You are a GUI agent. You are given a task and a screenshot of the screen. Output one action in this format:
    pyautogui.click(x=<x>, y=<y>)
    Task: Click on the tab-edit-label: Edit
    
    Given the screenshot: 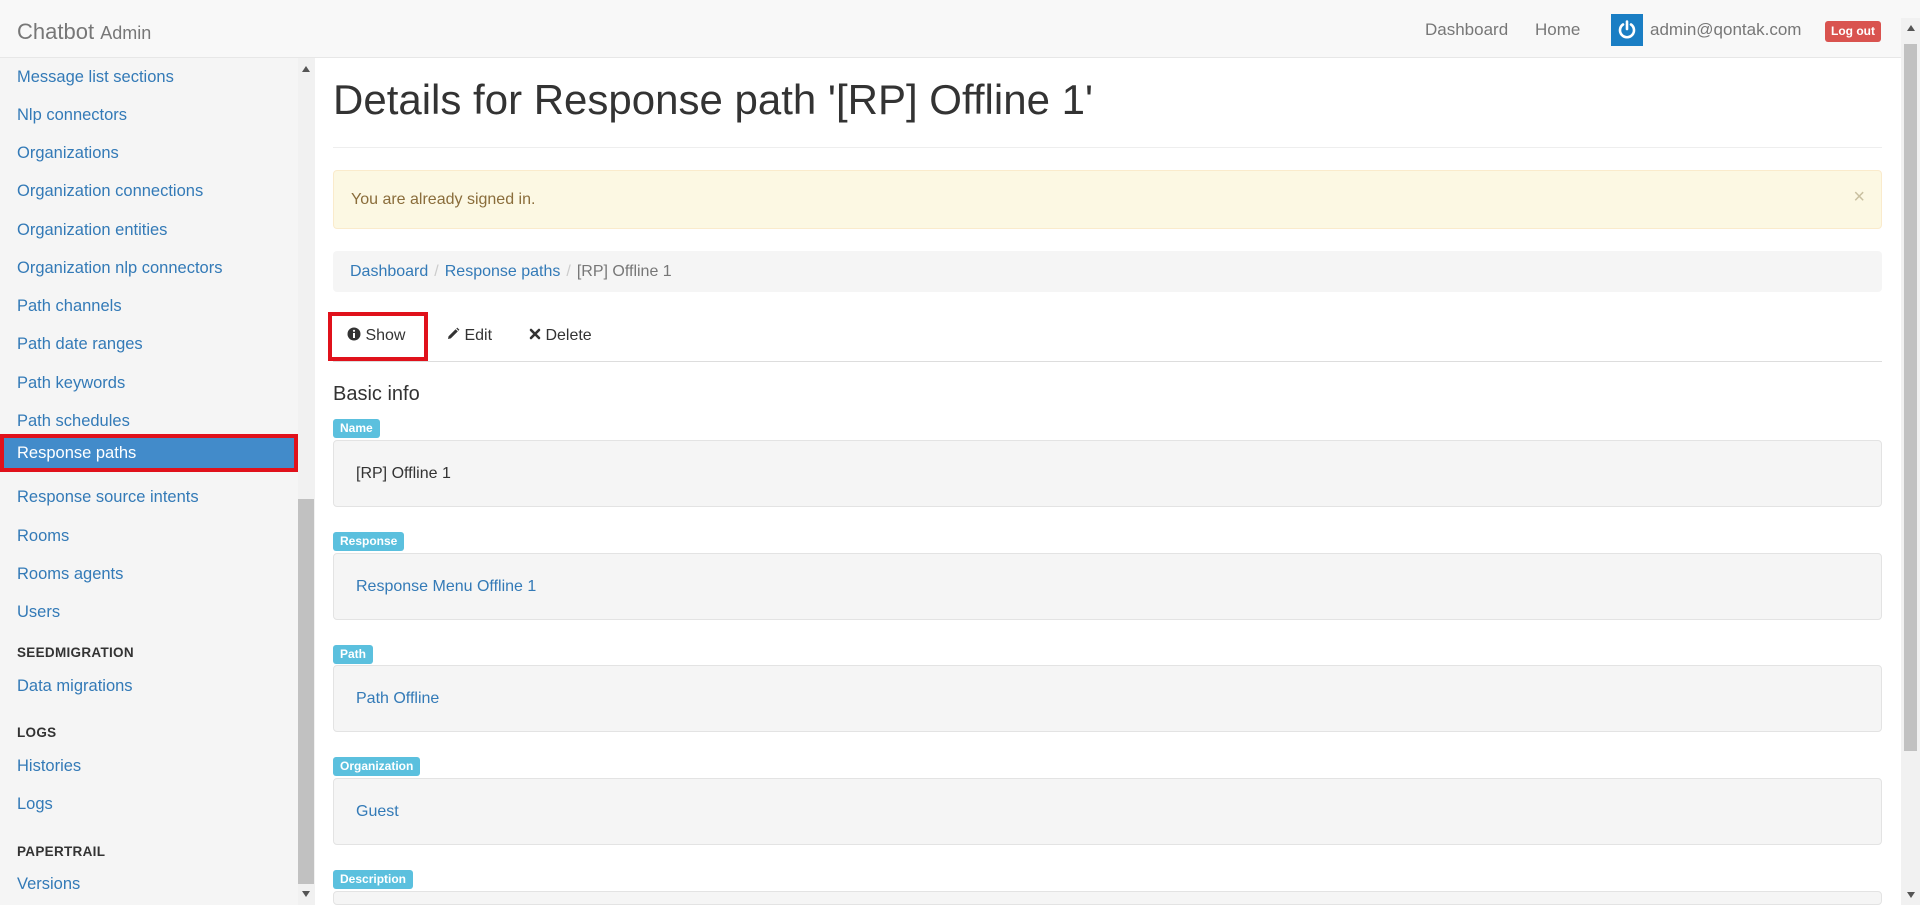 What is the action you would take?
    pyautogui.click(x=478, y=335)
    